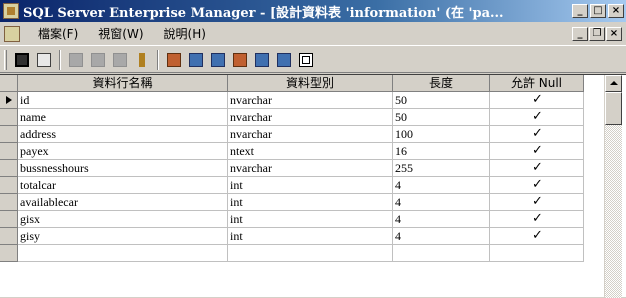  I want to click on cell-column-name: availablecar, so click(123, 202).